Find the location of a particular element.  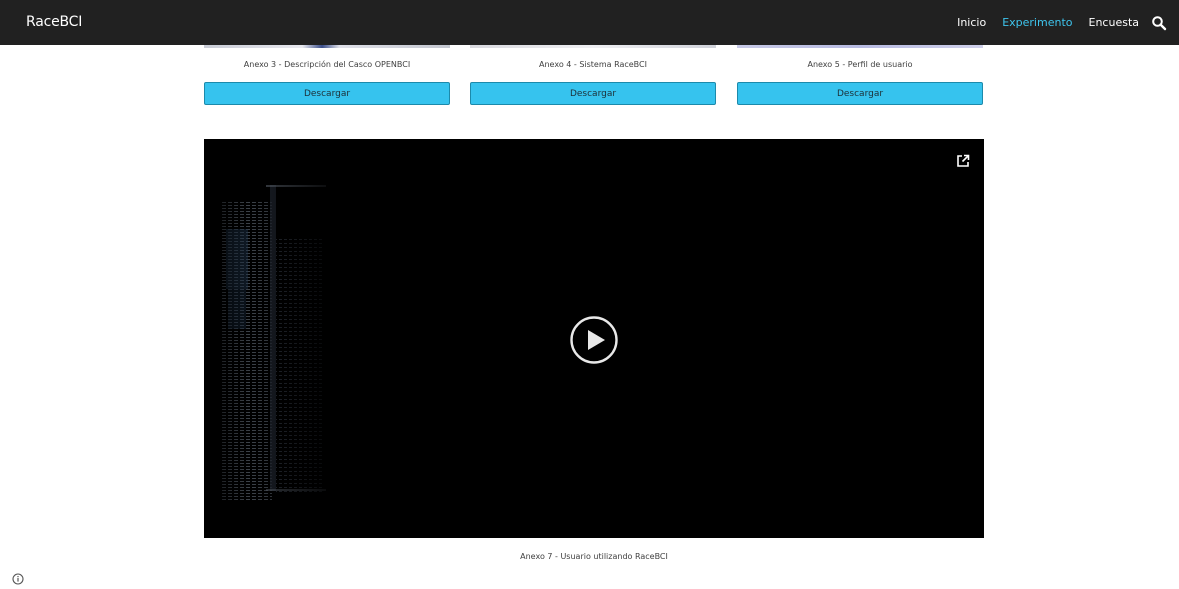

annex-5-download-button: Descargar is located at coordinates (860, 93).